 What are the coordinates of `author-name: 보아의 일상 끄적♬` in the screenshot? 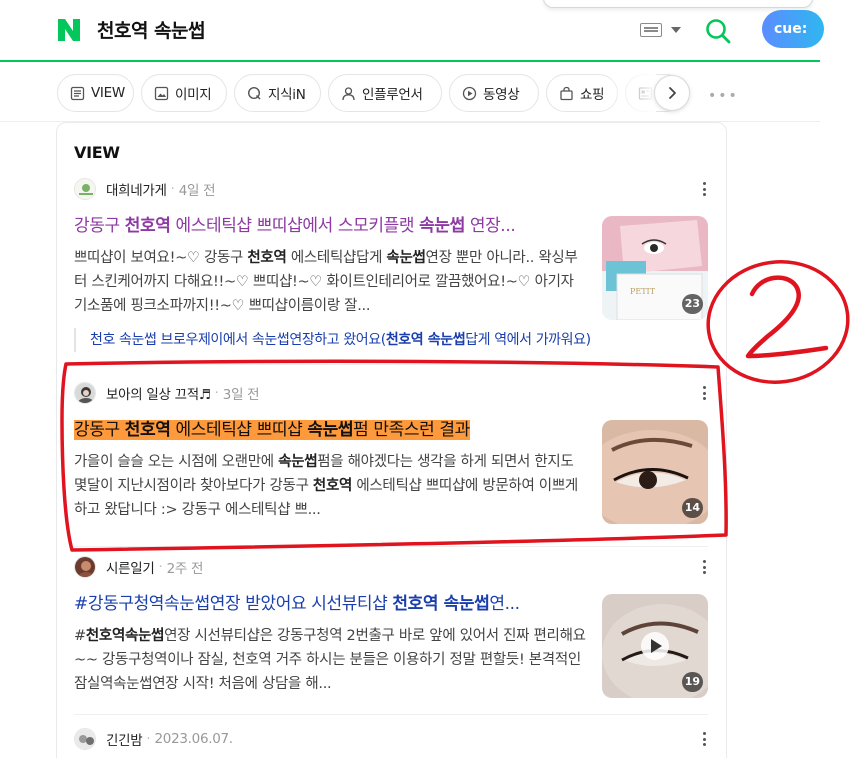 It's located at (158, 393).